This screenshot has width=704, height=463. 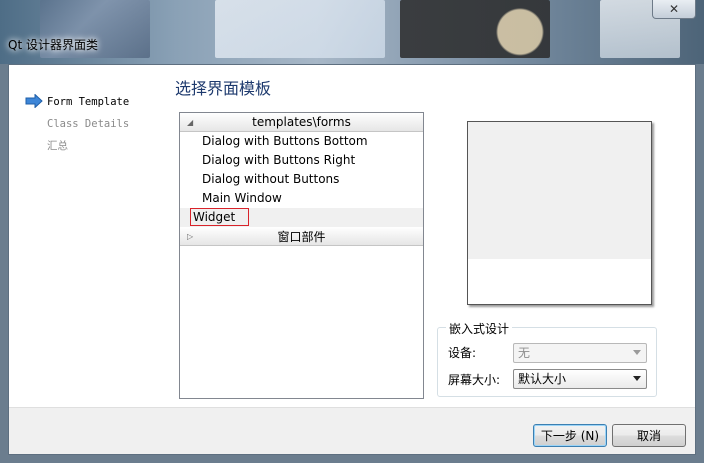 What do you see at coordinates (580, 353) in the screenshot?
I see `device-combo: 无` at bounding box center [580, 353].